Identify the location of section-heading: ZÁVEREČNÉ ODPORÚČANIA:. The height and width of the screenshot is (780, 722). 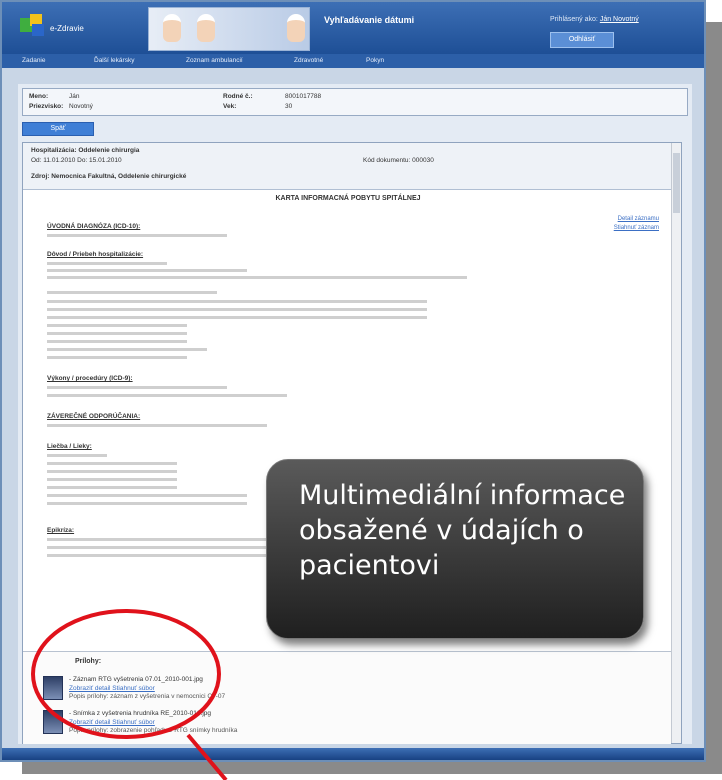
(94, 416).